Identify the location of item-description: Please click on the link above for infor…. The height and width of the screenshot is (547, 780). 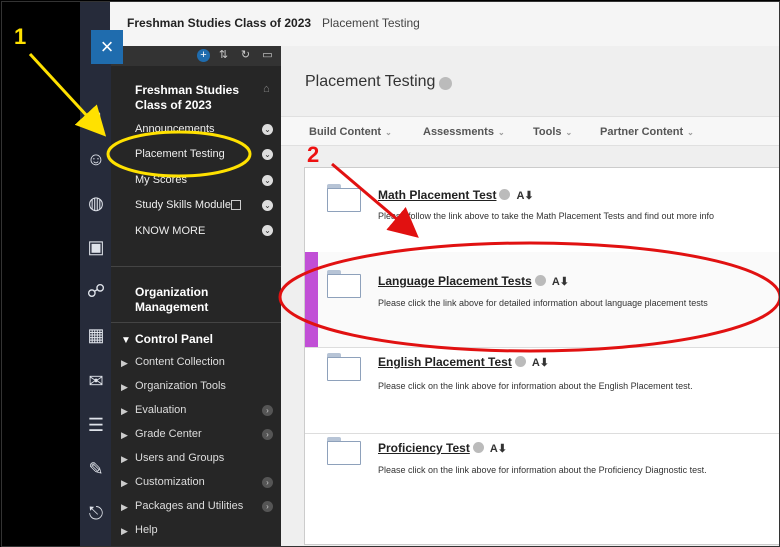
(535, 386).